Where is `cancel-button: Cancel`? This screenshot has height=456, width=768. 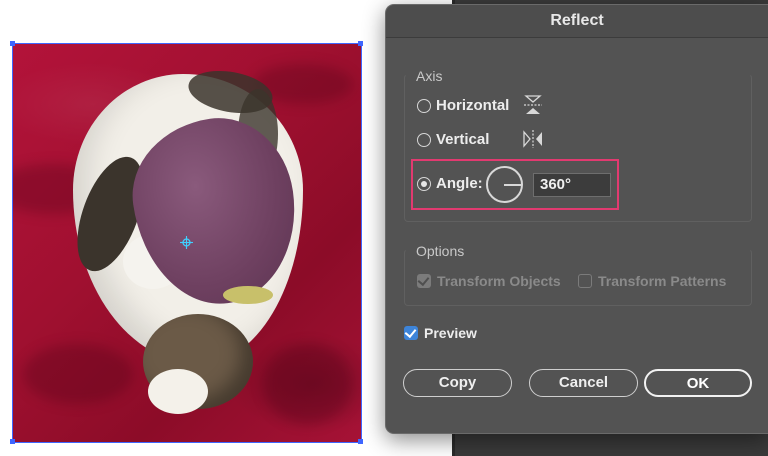
cancel-button: Cancel is located at coordinates (583, 383).